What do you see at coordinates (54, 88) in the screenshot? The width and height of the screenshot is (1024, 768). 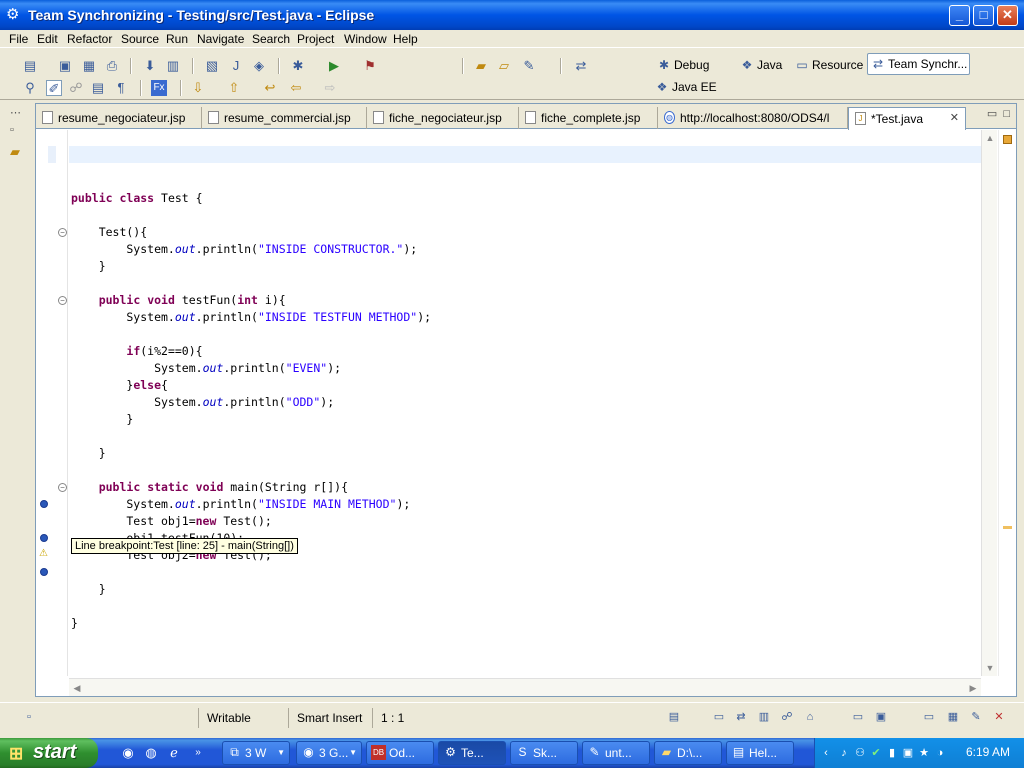 I see `highlight-icon: ✐` at bounding box center [54, 88].